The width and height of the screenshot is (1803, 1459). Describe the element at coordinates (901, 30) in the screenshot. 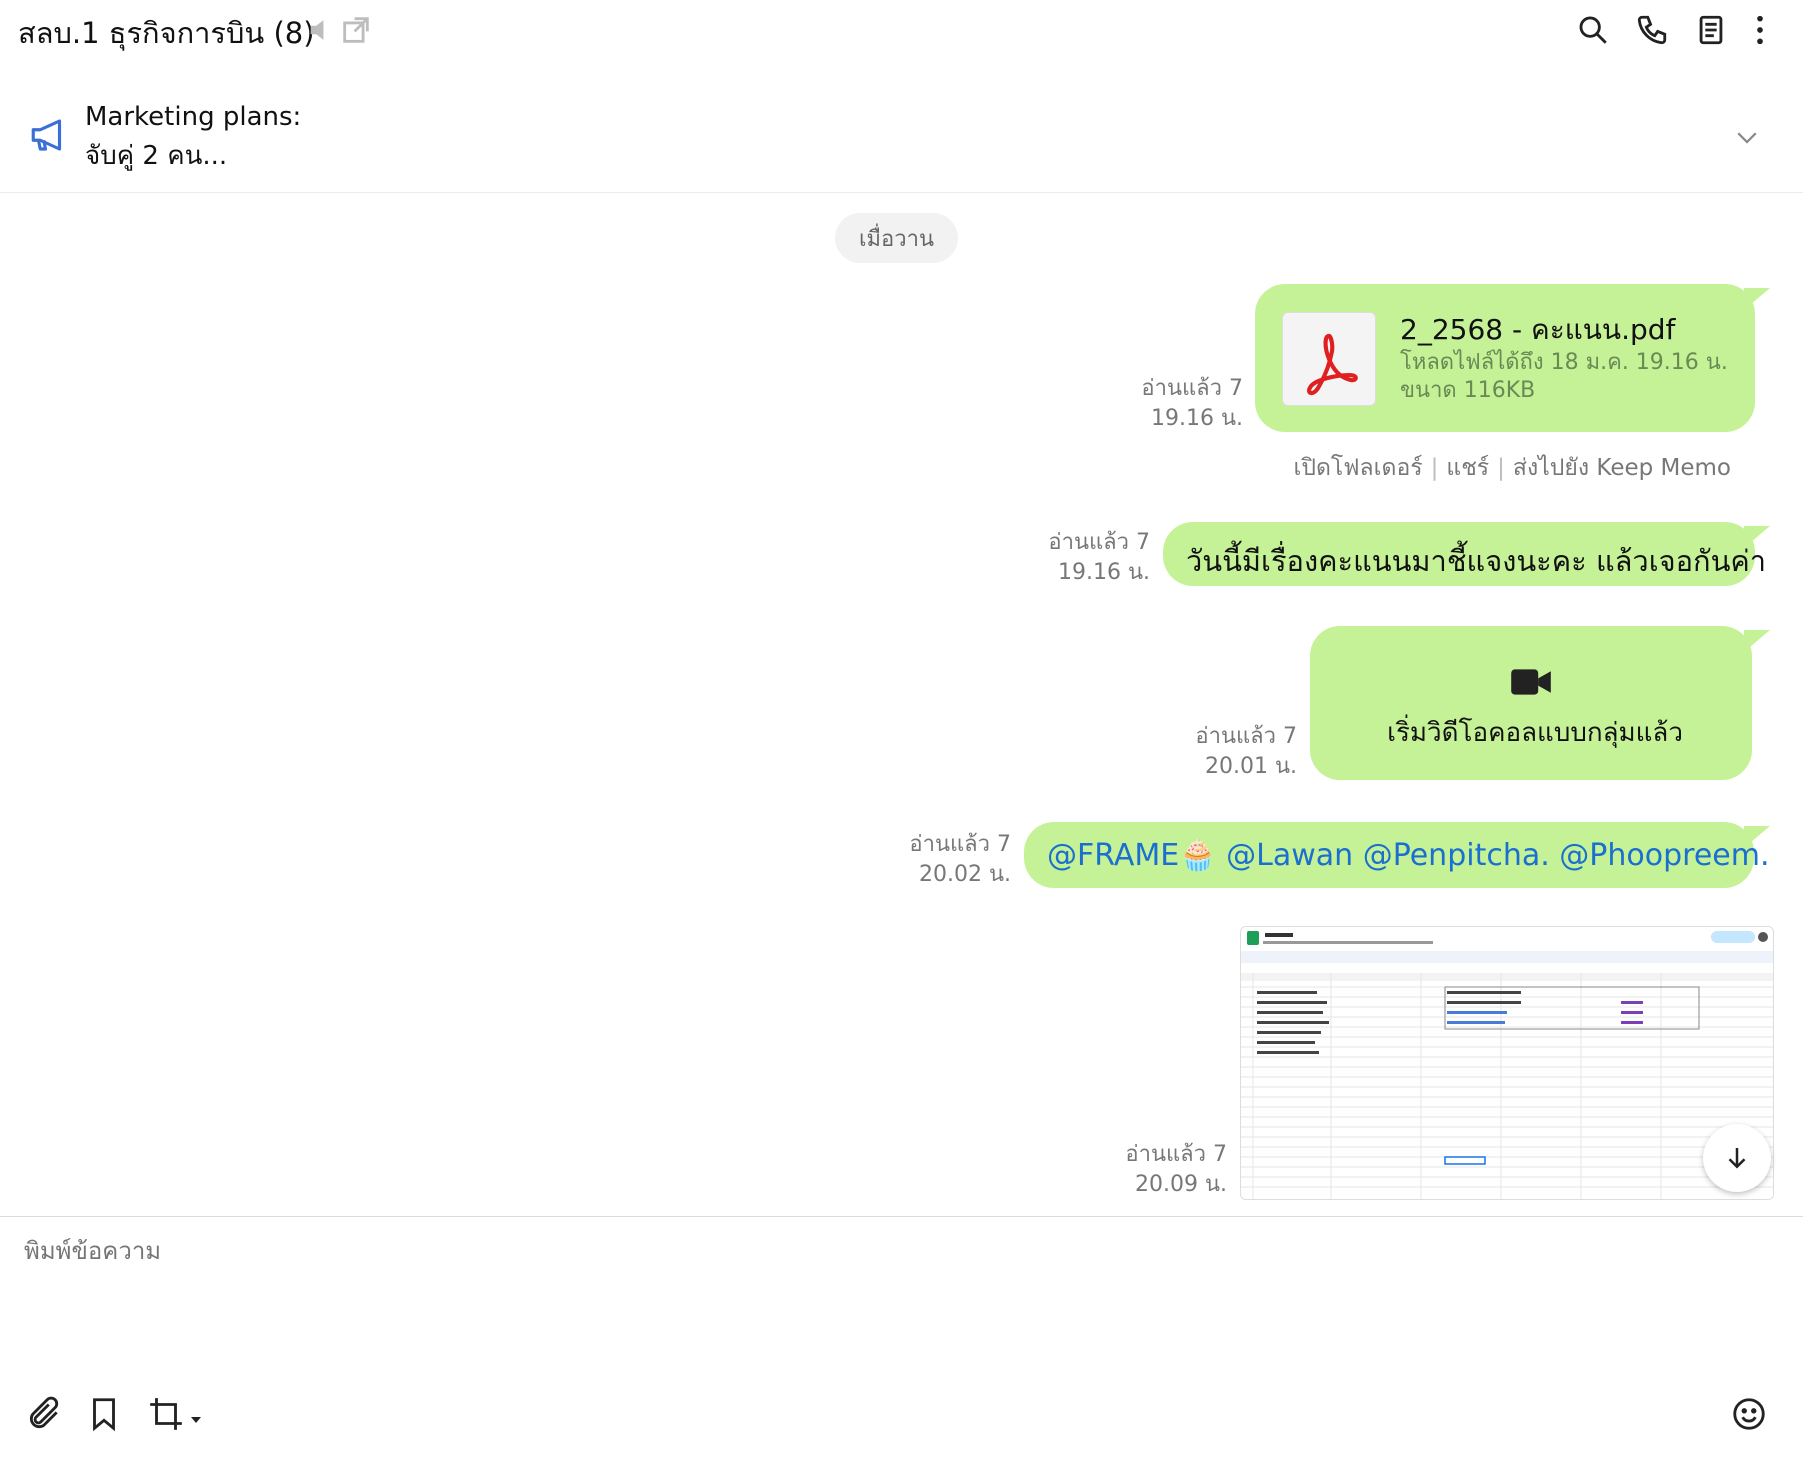

I see `chat-header: สลบ.1 ธุรกิจการบิน (8)` at that location.